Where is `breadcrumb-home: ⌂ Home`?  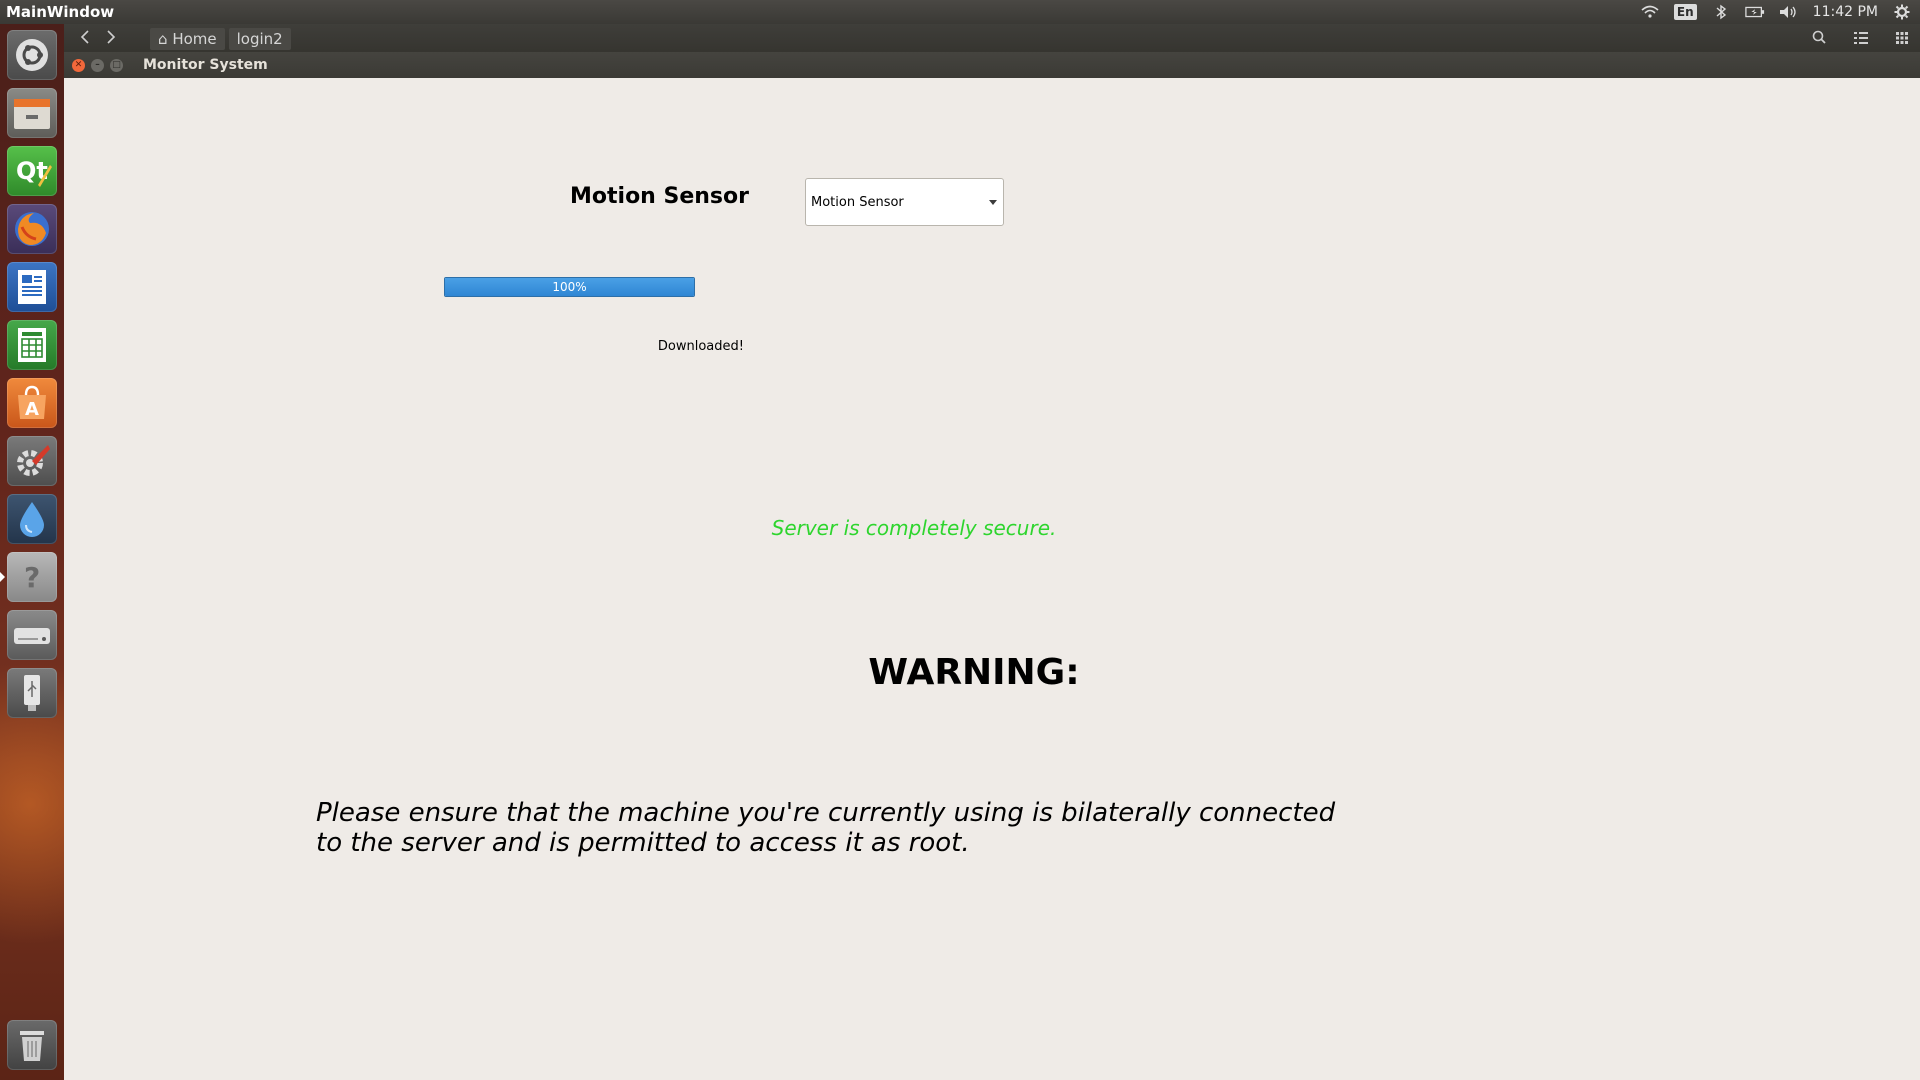
breadcrumb-home: ⌂ Home is located at coordinates (187, 39).